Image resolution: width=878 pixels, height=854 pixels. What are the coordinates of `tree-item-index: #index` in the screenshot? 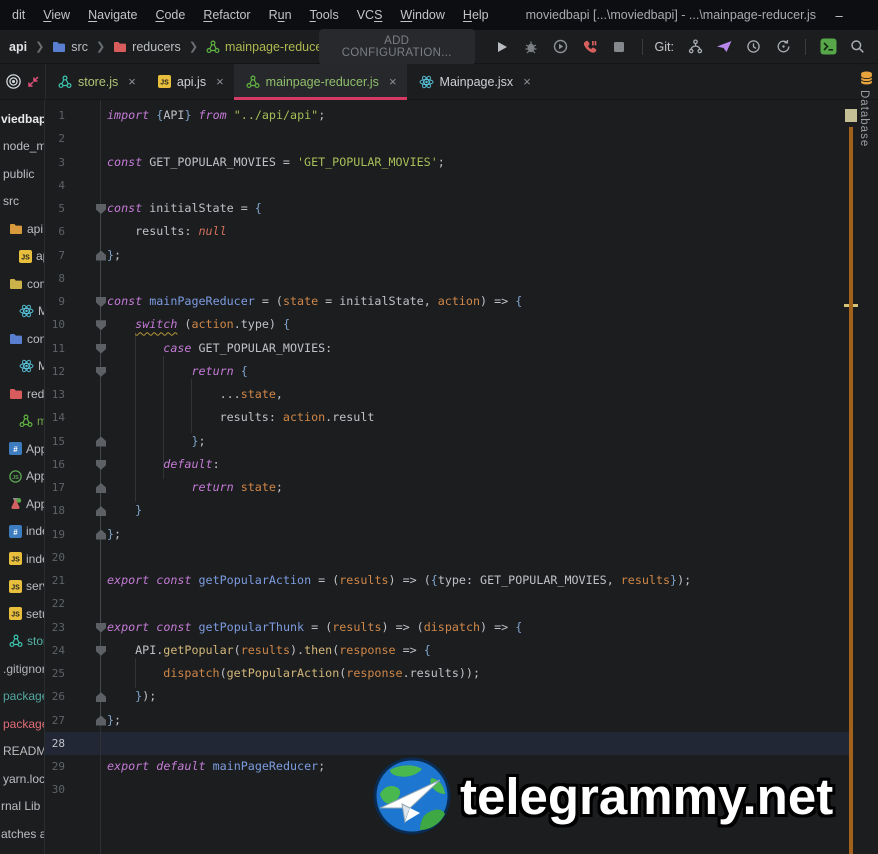 It's located at (22, 532).